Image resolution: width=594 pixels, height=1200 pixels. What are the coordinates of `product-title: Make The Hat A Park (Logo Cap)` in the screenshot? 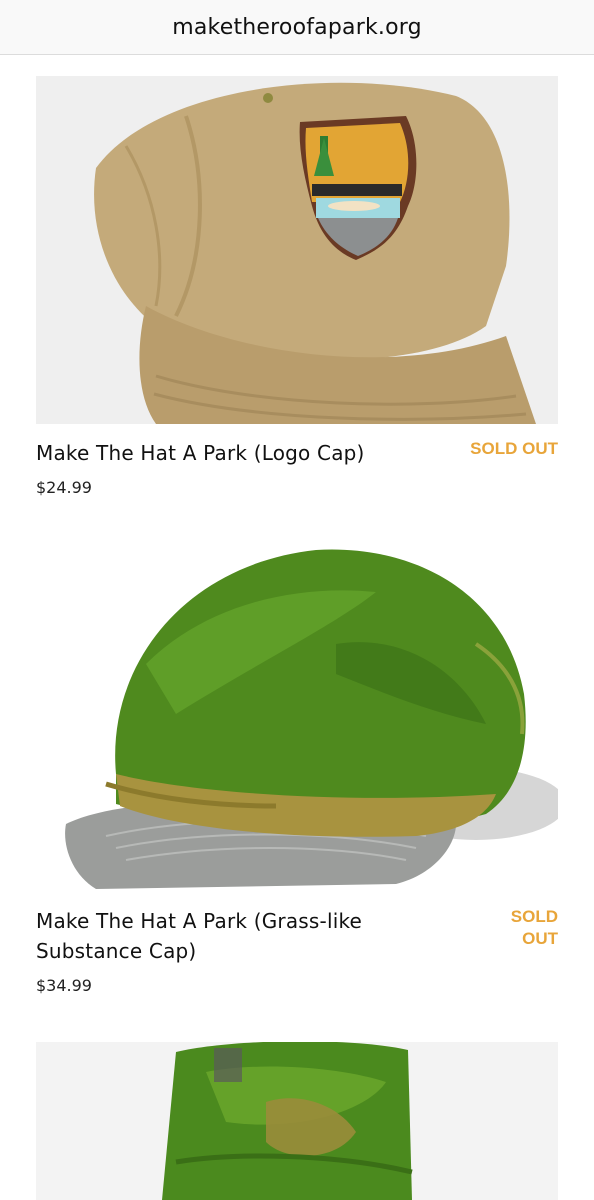 It's located at (236, 453).